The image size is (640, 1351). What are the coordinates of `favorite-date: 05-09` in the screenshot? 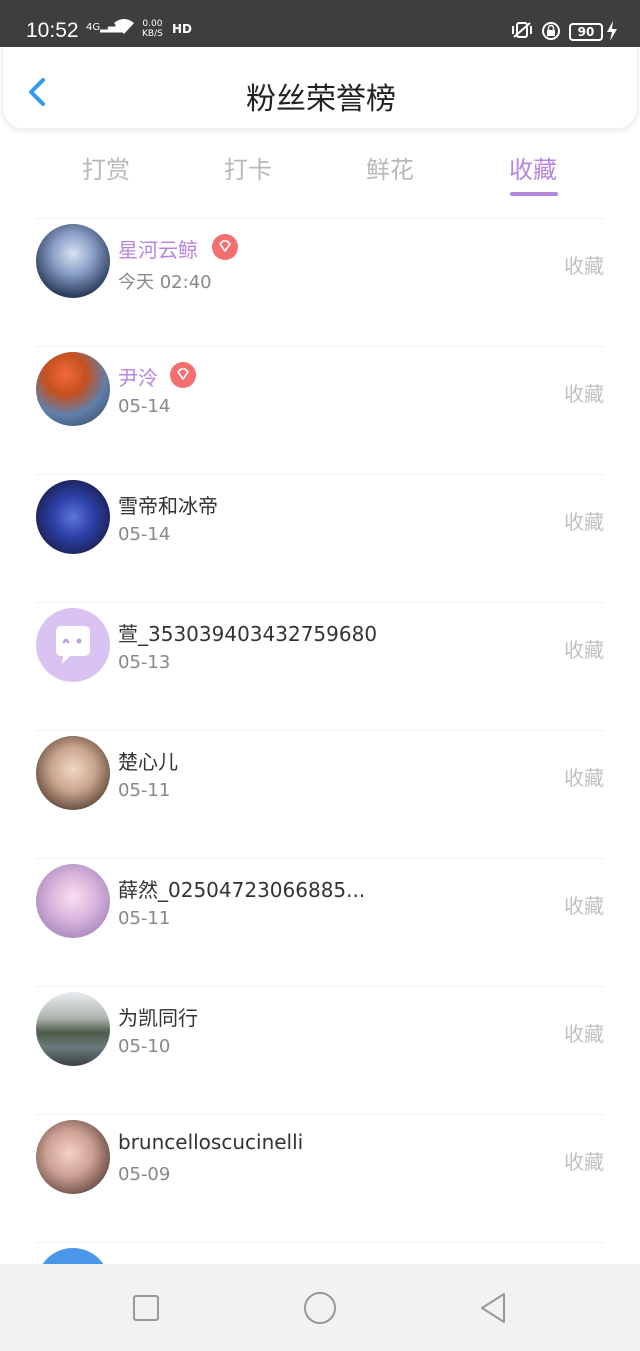 It's located at (144, 1174).